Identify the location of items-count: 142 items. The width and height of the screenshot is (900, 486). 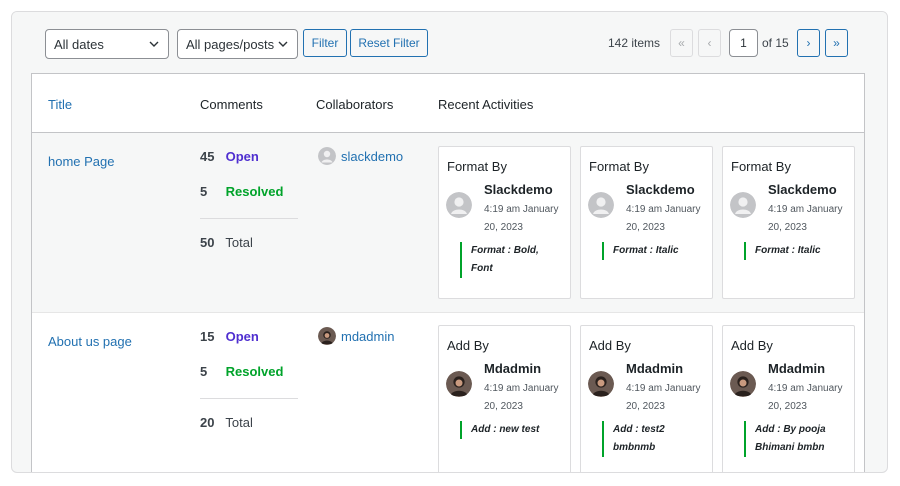
(633, 43).